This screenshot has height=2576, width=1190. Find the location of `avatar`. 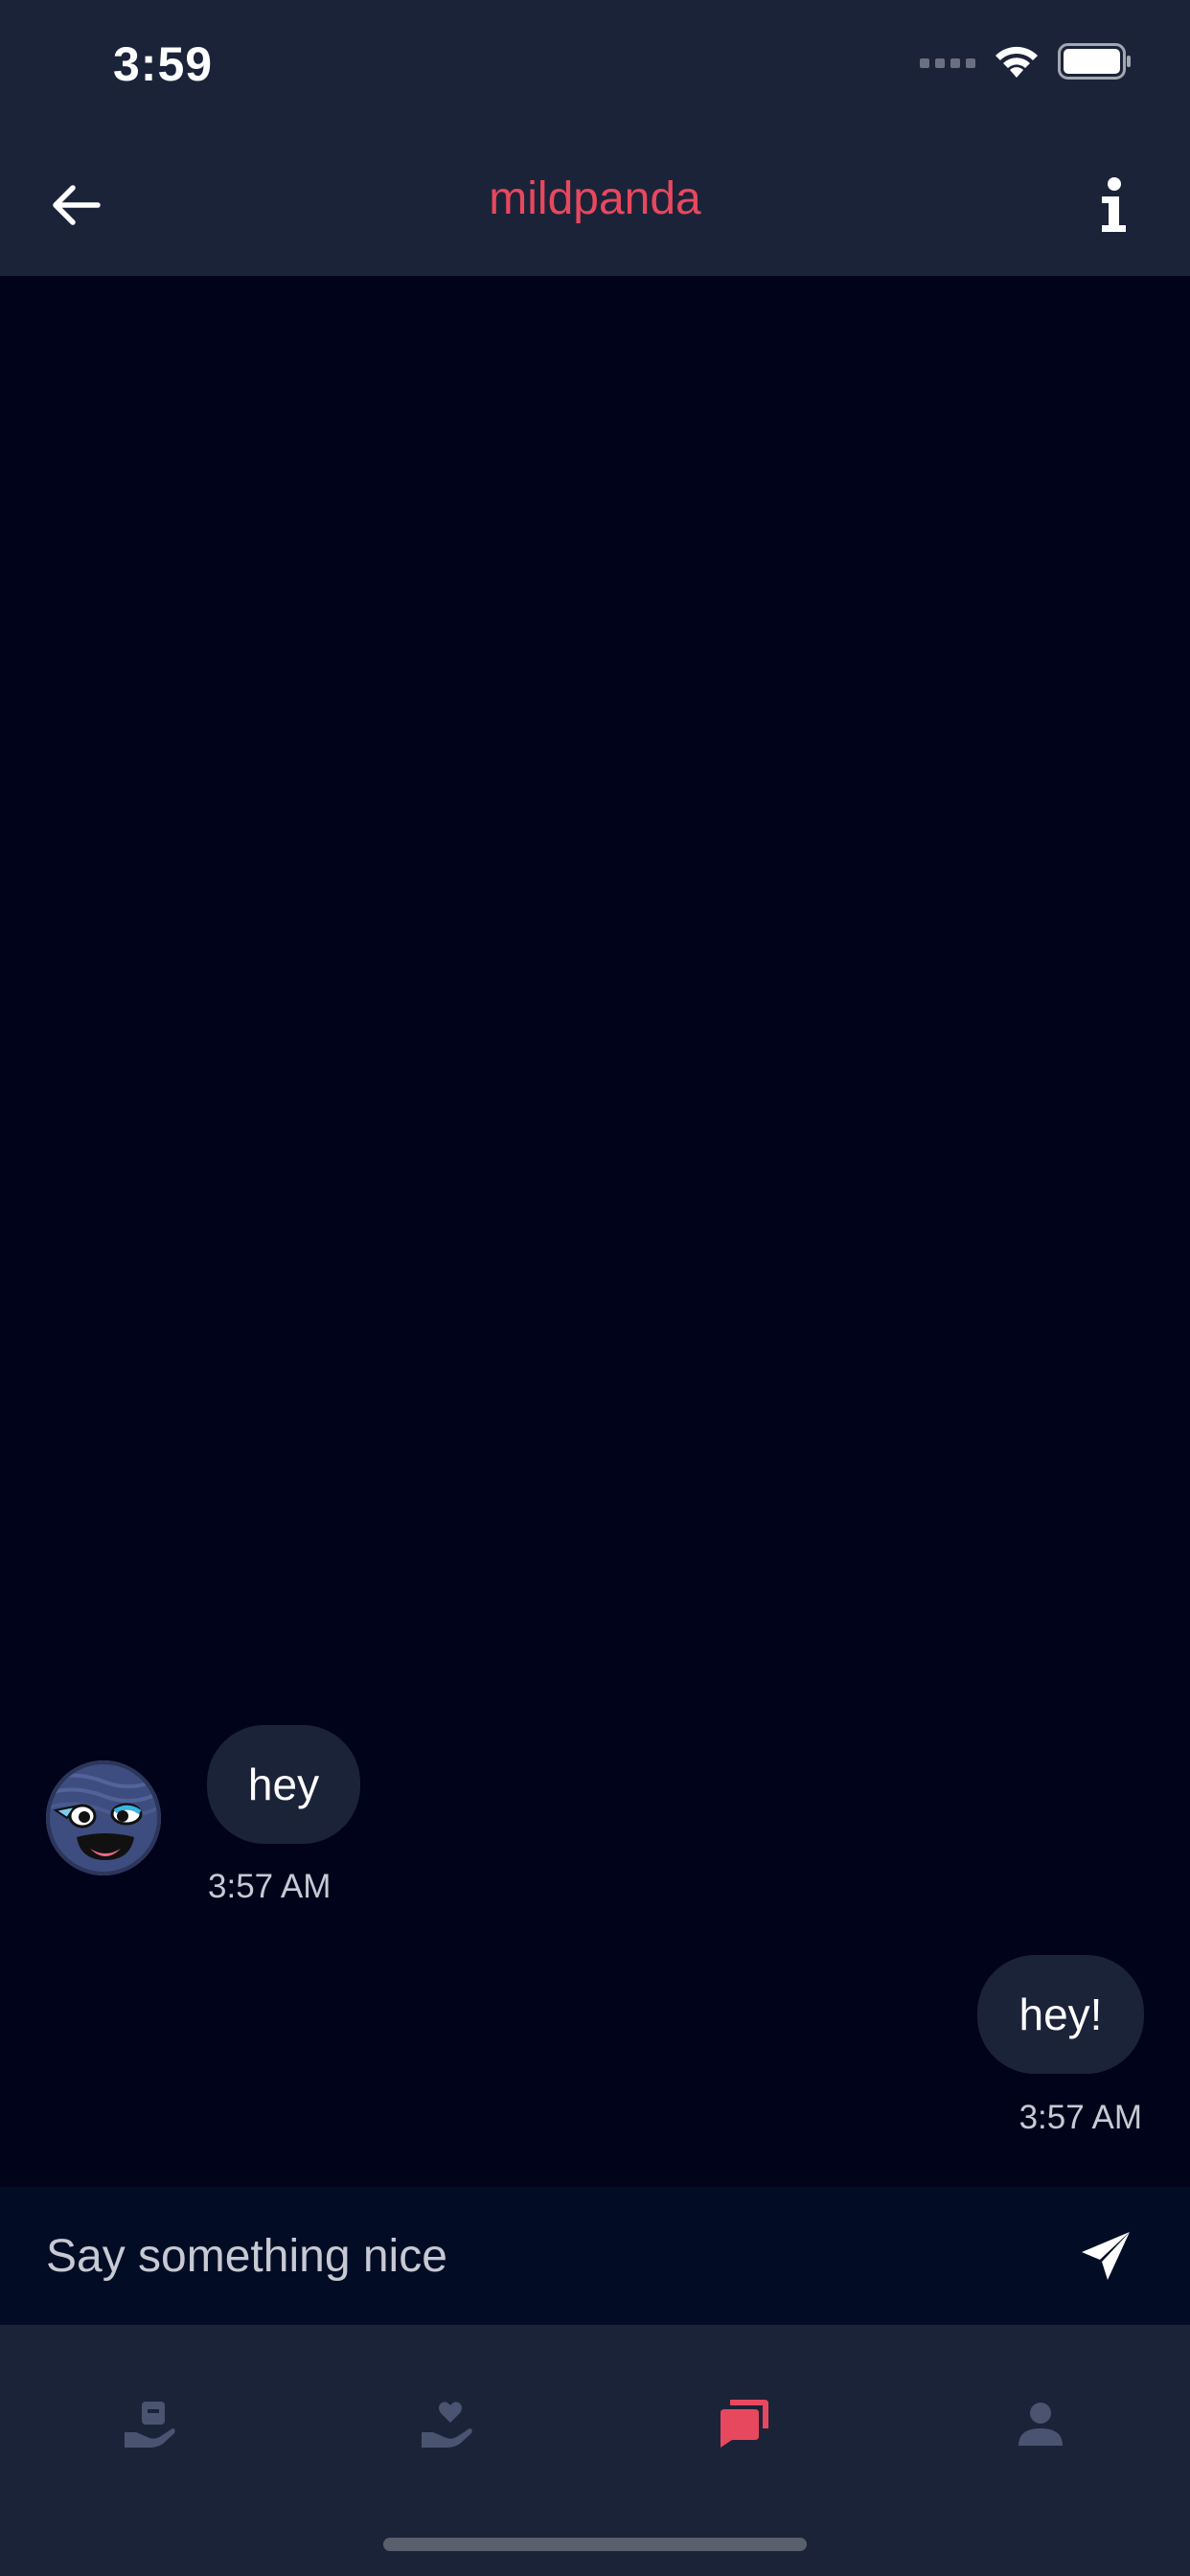

avatar is located at coordinates (103, 1817).